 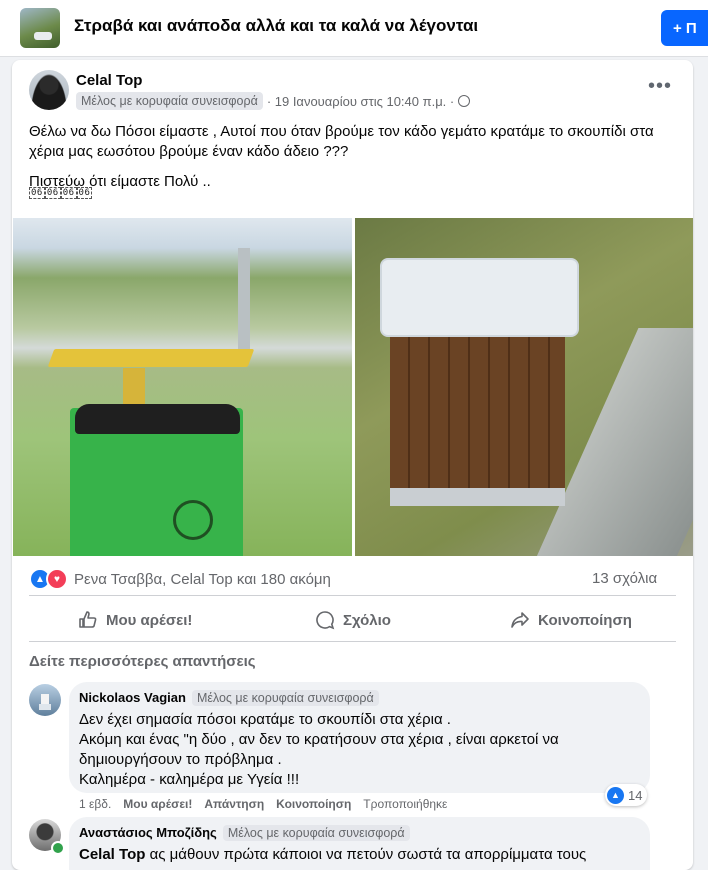 I want to click on trash-symbol-icon, so click(x=193, y=520).